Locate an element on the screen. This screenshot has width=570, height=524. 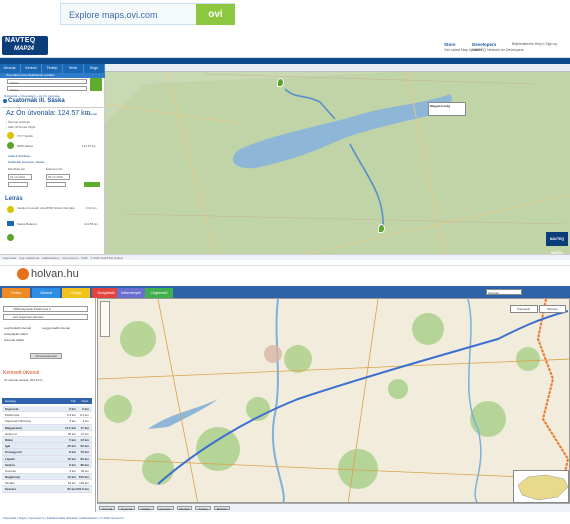
row-total: 0 km is located at coordinates (85, 409).